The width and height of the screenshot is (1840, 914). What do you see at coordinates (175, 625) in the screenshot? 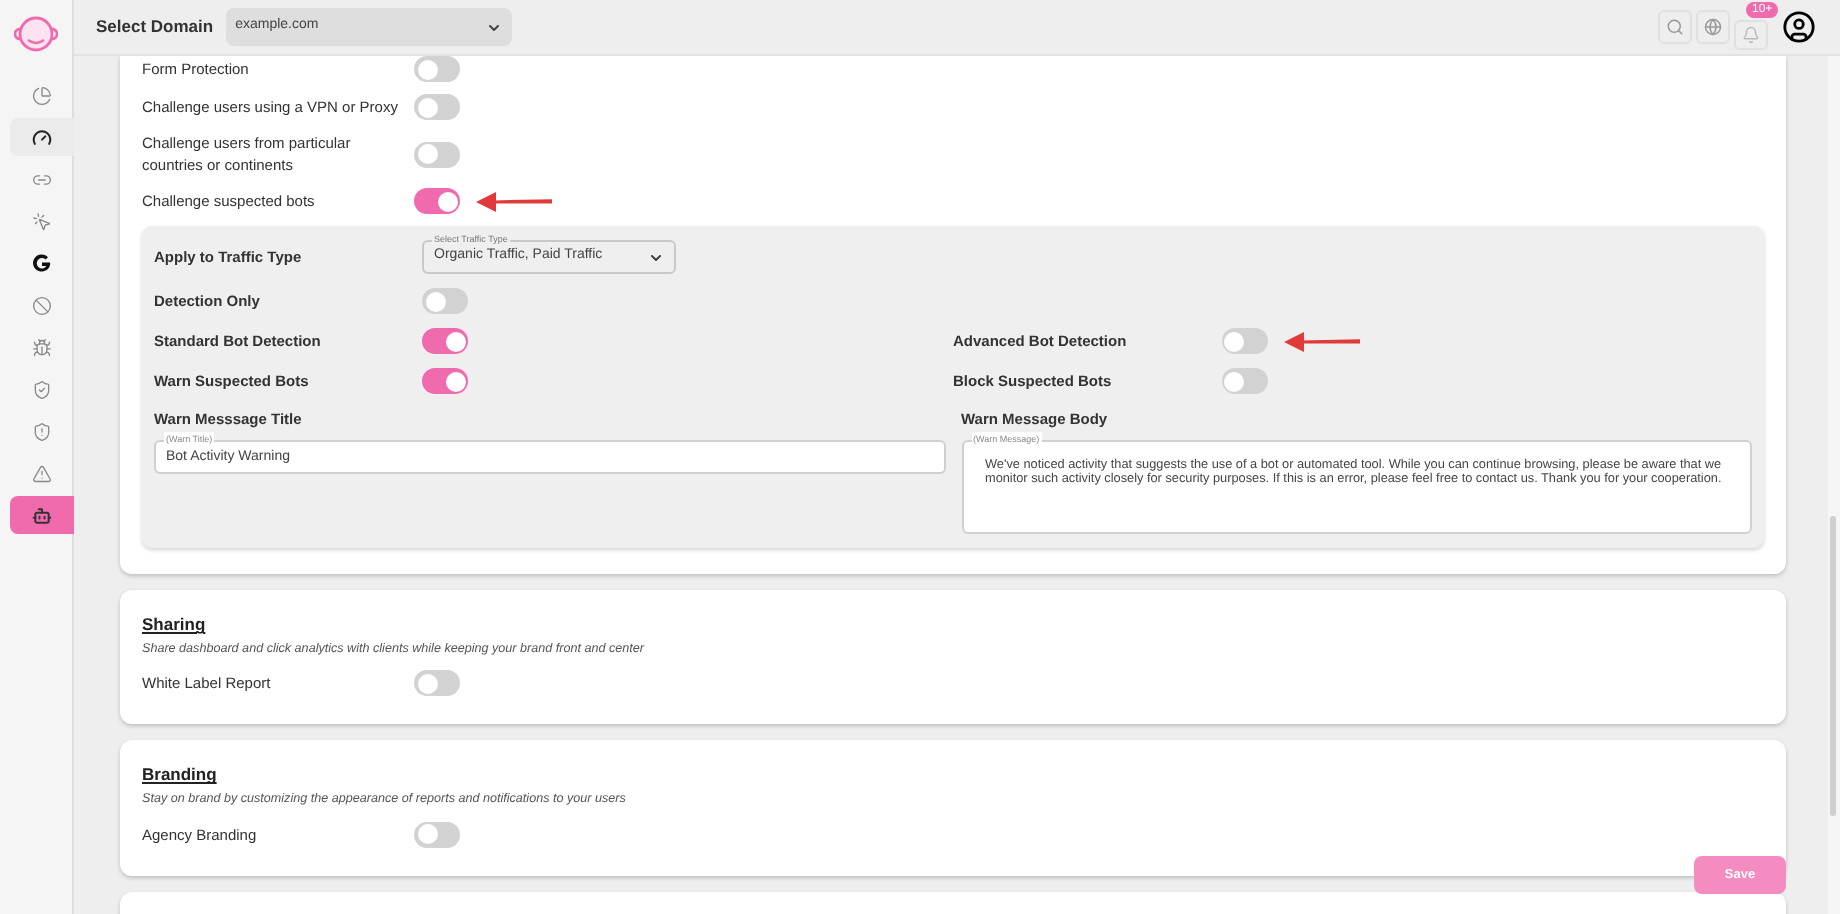
I see `section-title: Sharing` at bounding box center [175, 625].